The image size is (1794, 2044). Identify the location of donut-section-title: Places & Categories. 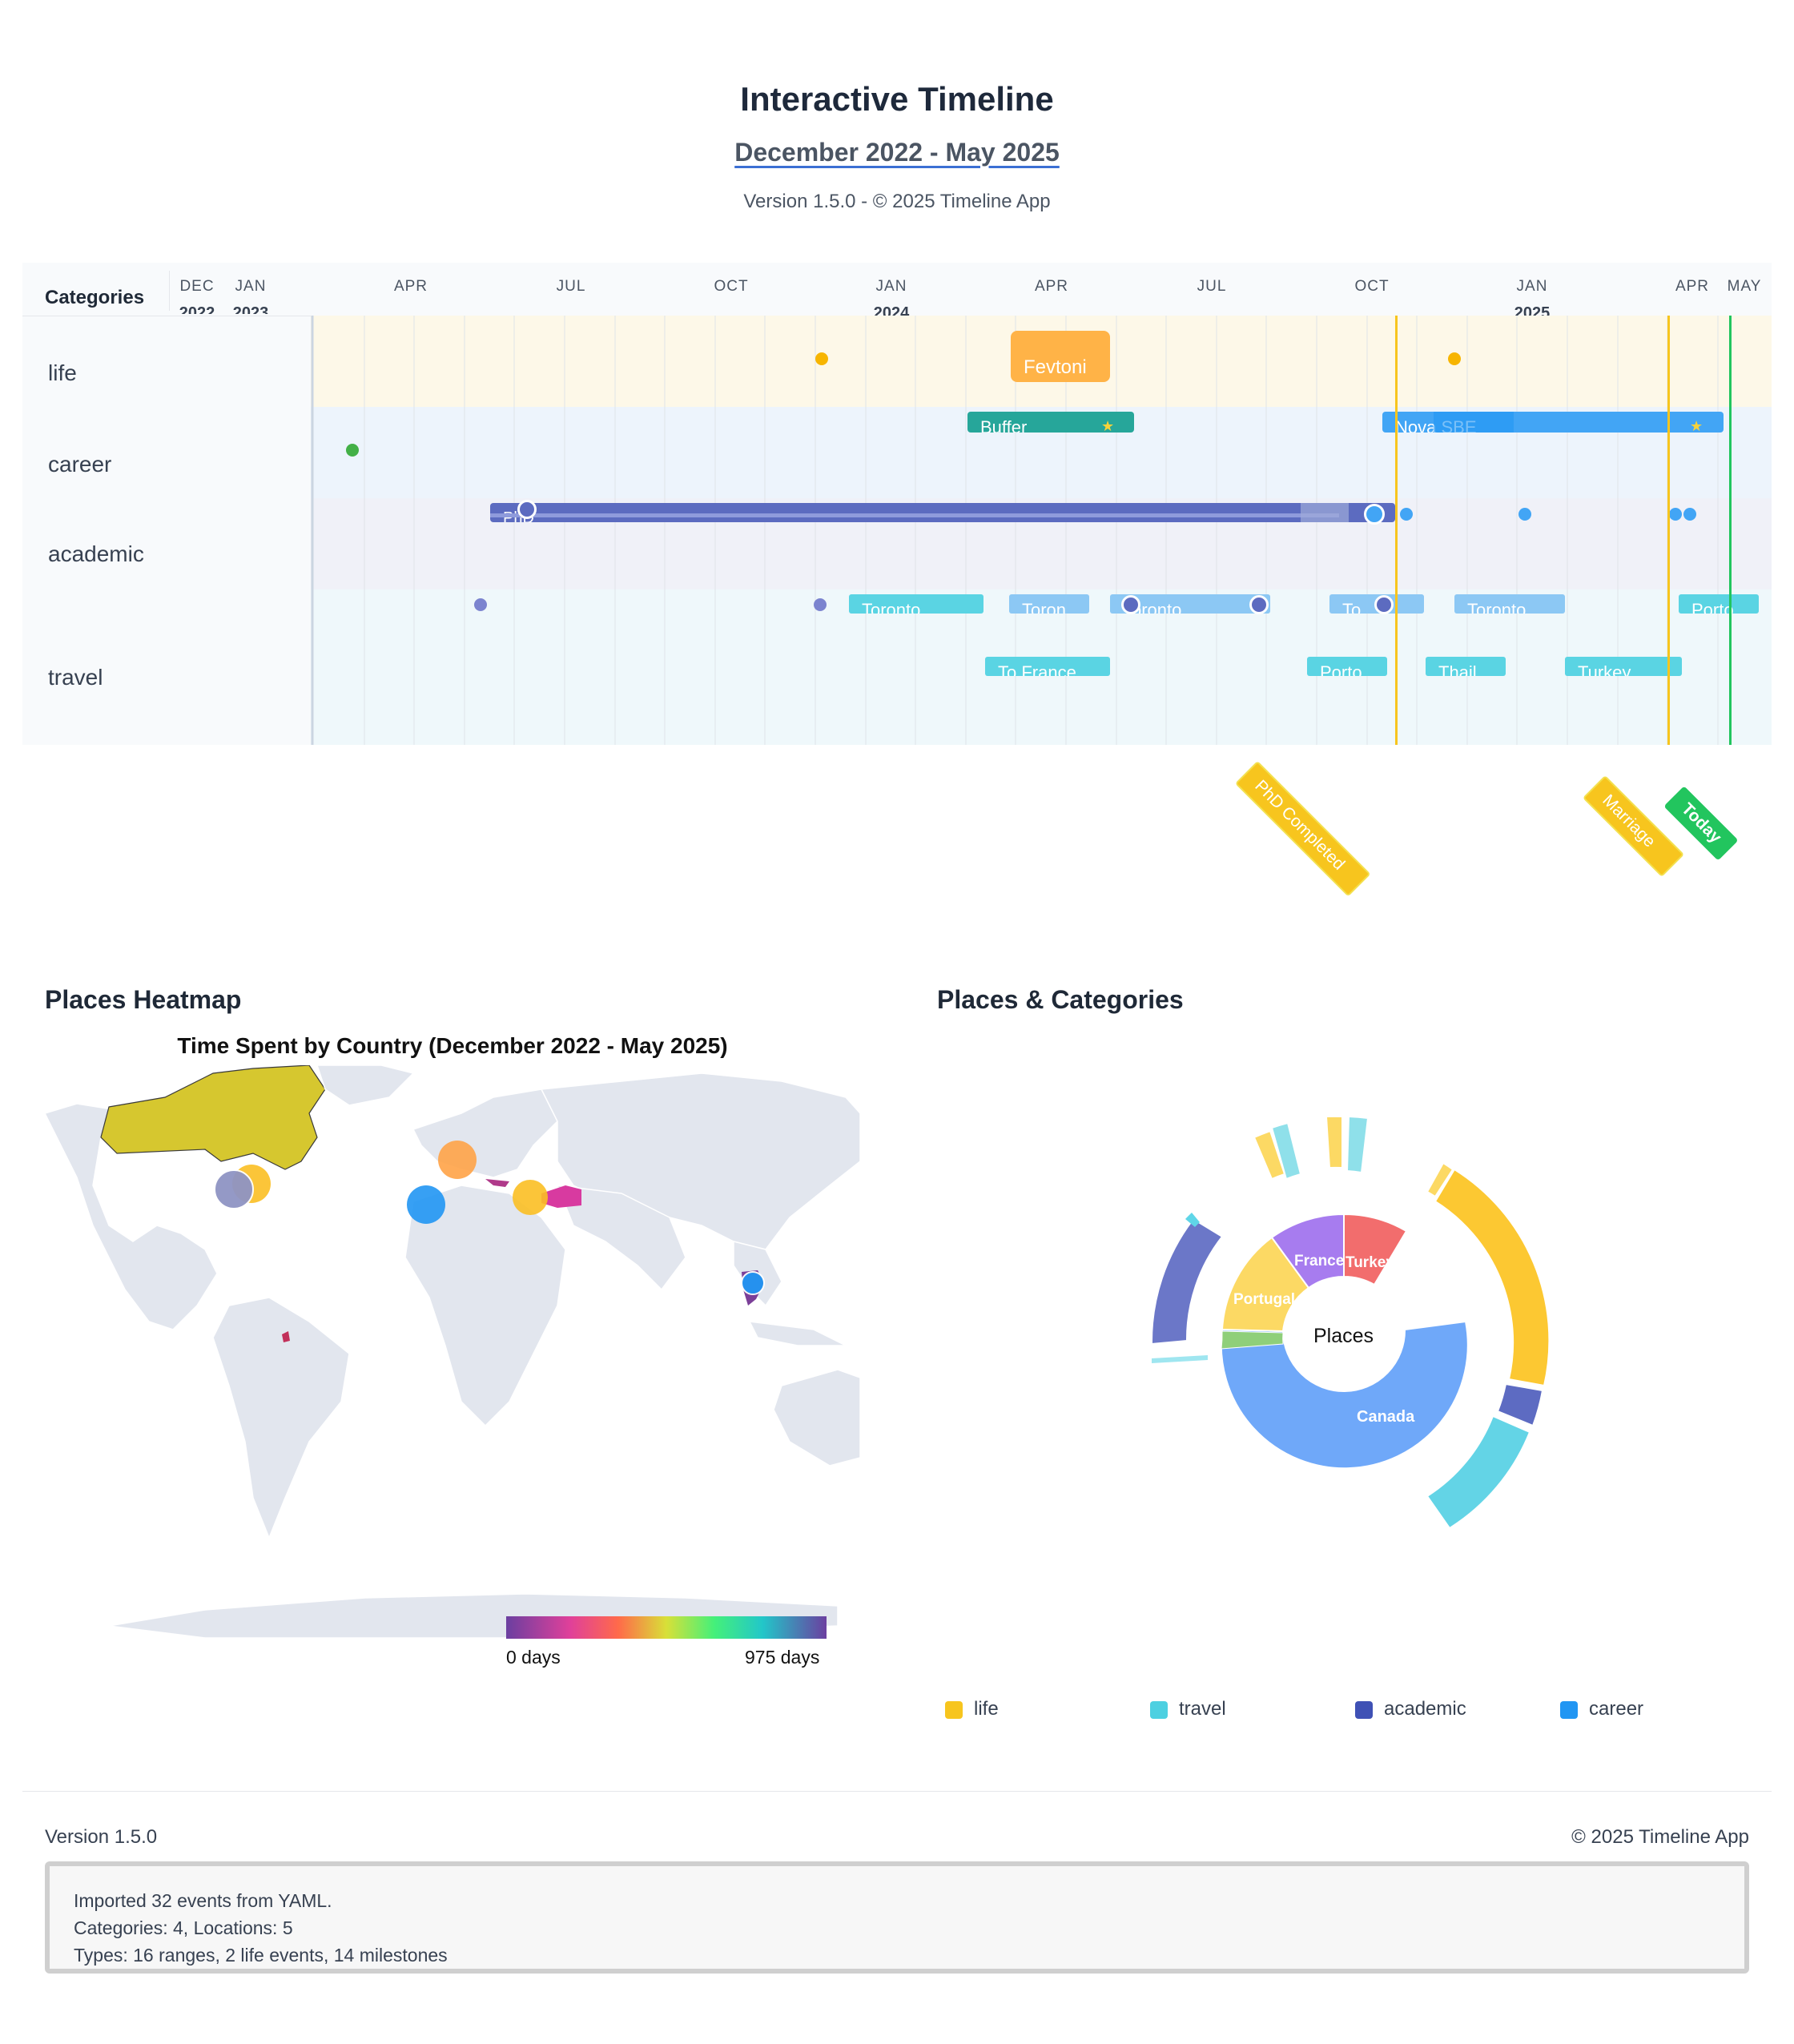
(1060, 999).